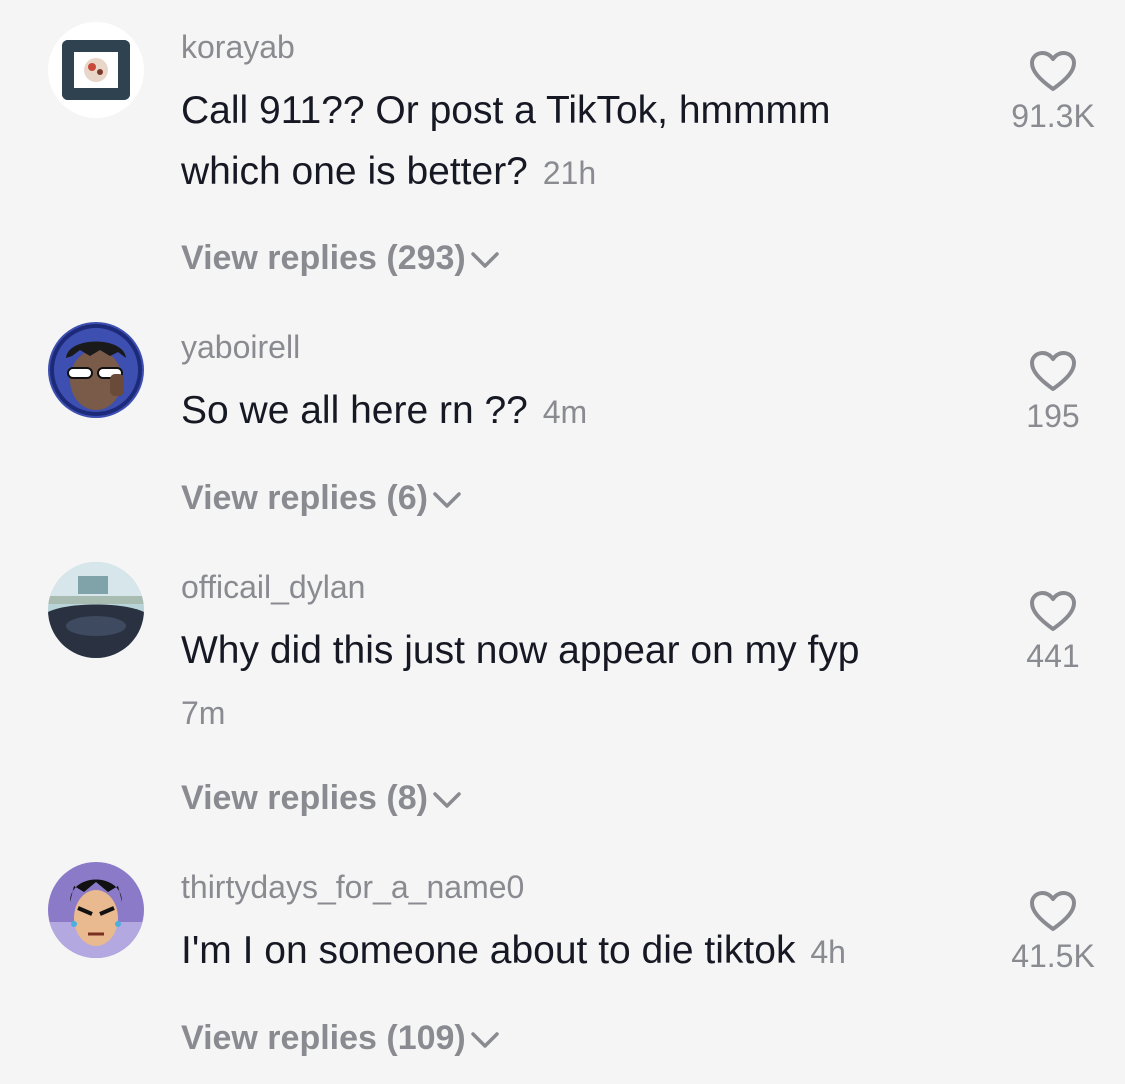 The height and width of the screenshot is (1084, 1125). What do you see at coordinates (1053, 93) in the screenshot?
I see `like-button: 91.3K` at bounding box center [1053, 93].